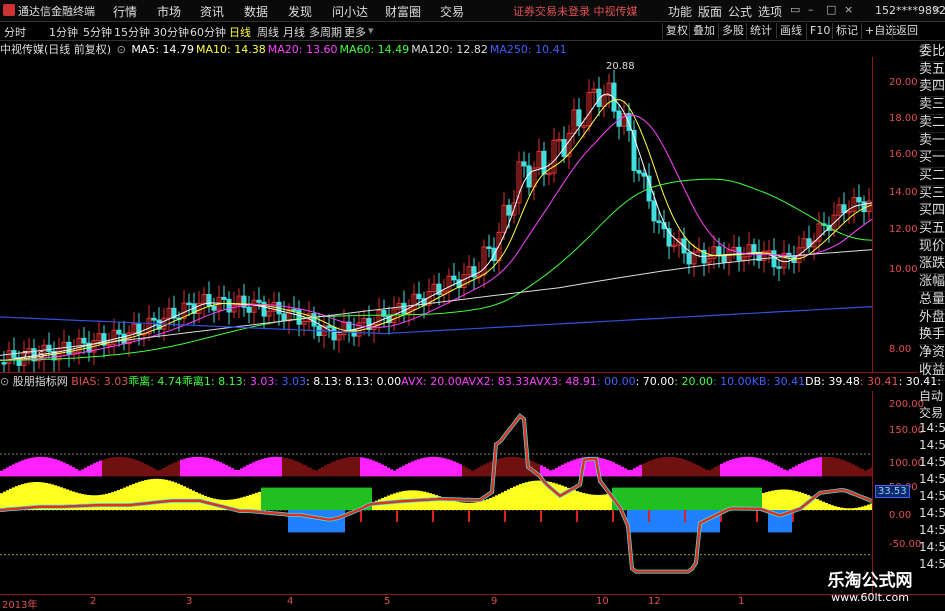  I want to click on tool-fuquan: 复权, so click(675, 31).